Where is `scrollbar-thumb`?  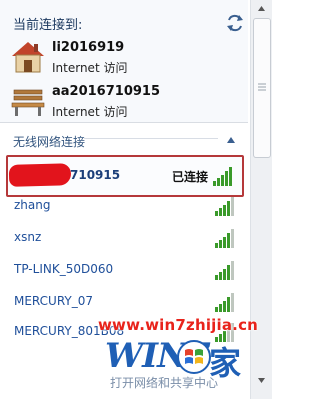
scrollbar-thumb is located at coordinates (262, 88).